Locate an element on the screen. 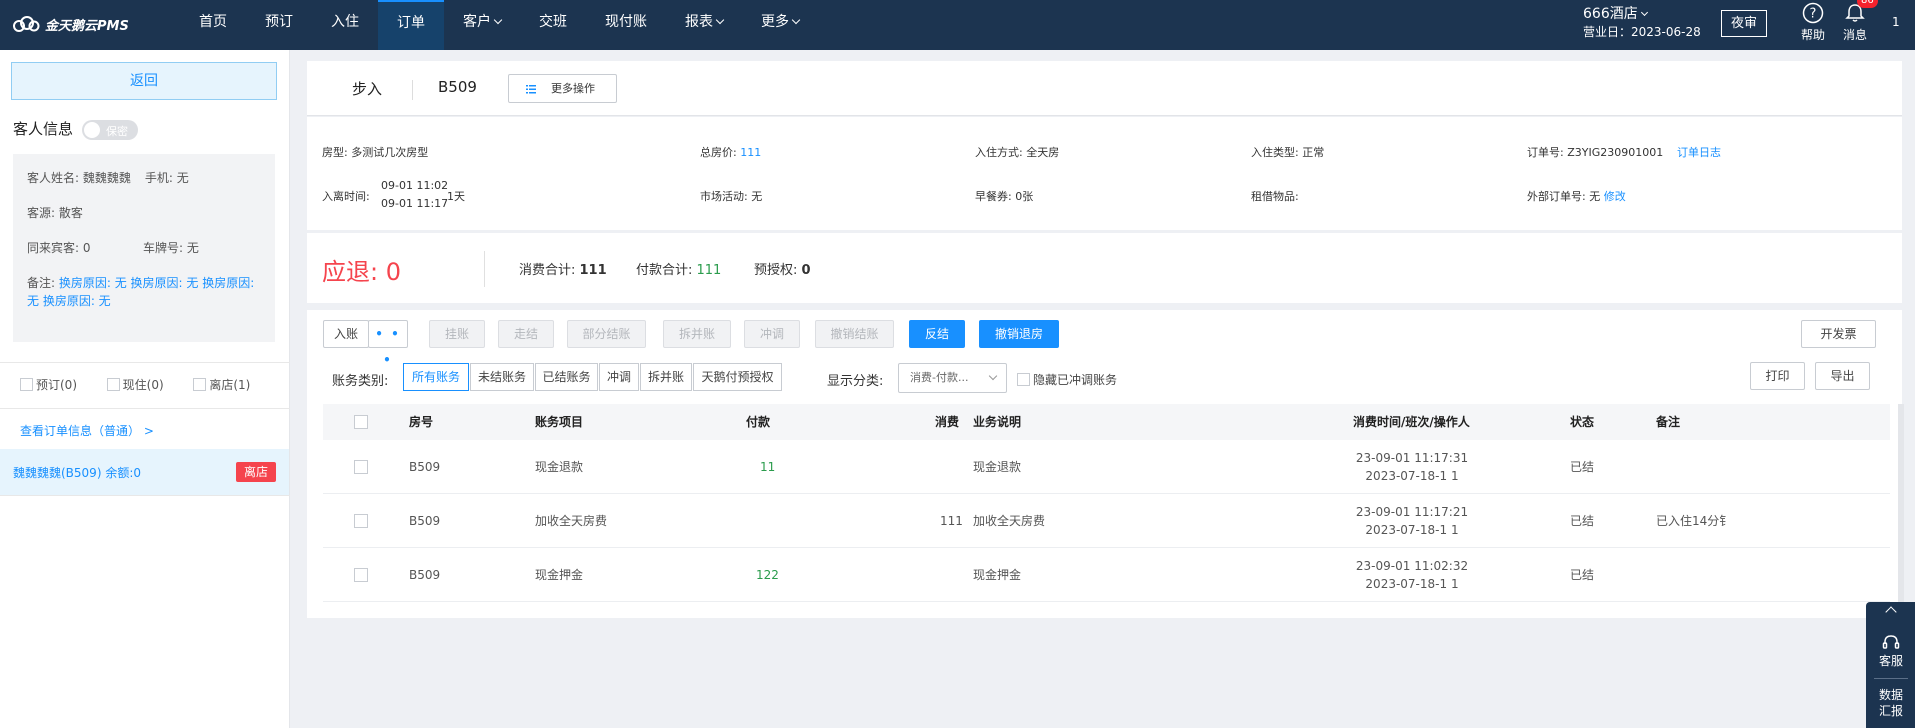  refund-amount: 应退: 0 is located at coordinates (361, 269).